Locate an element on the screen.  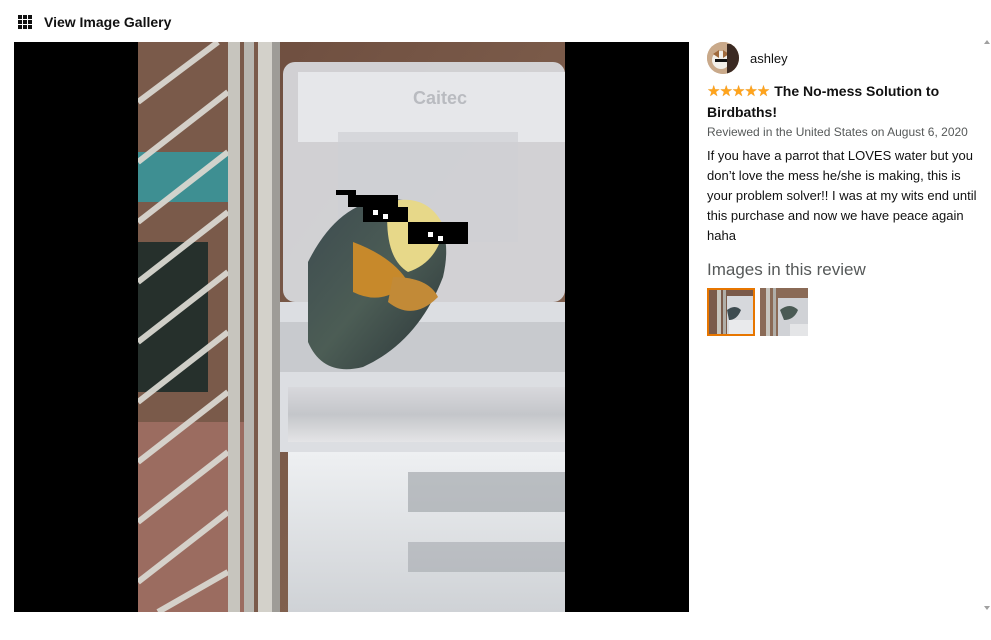
review-title-row: ★★★★★ The No-mess Solution to Birdbaths! is located at coordinates (846, 101).